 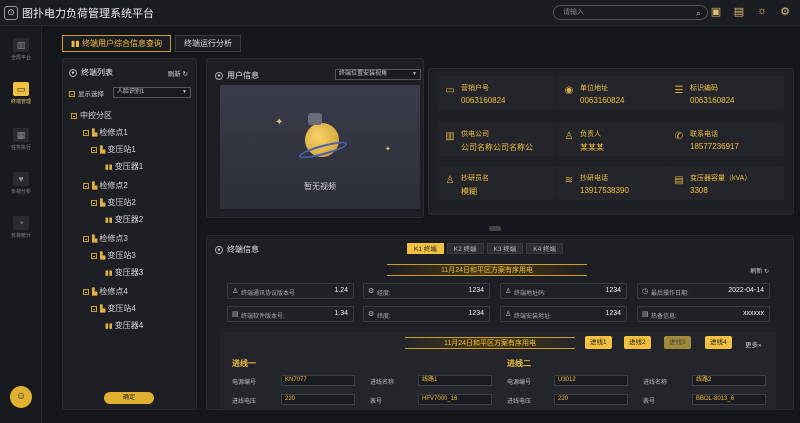 I want to click on tab-line3: 进线3, so click(x=677, y=342).